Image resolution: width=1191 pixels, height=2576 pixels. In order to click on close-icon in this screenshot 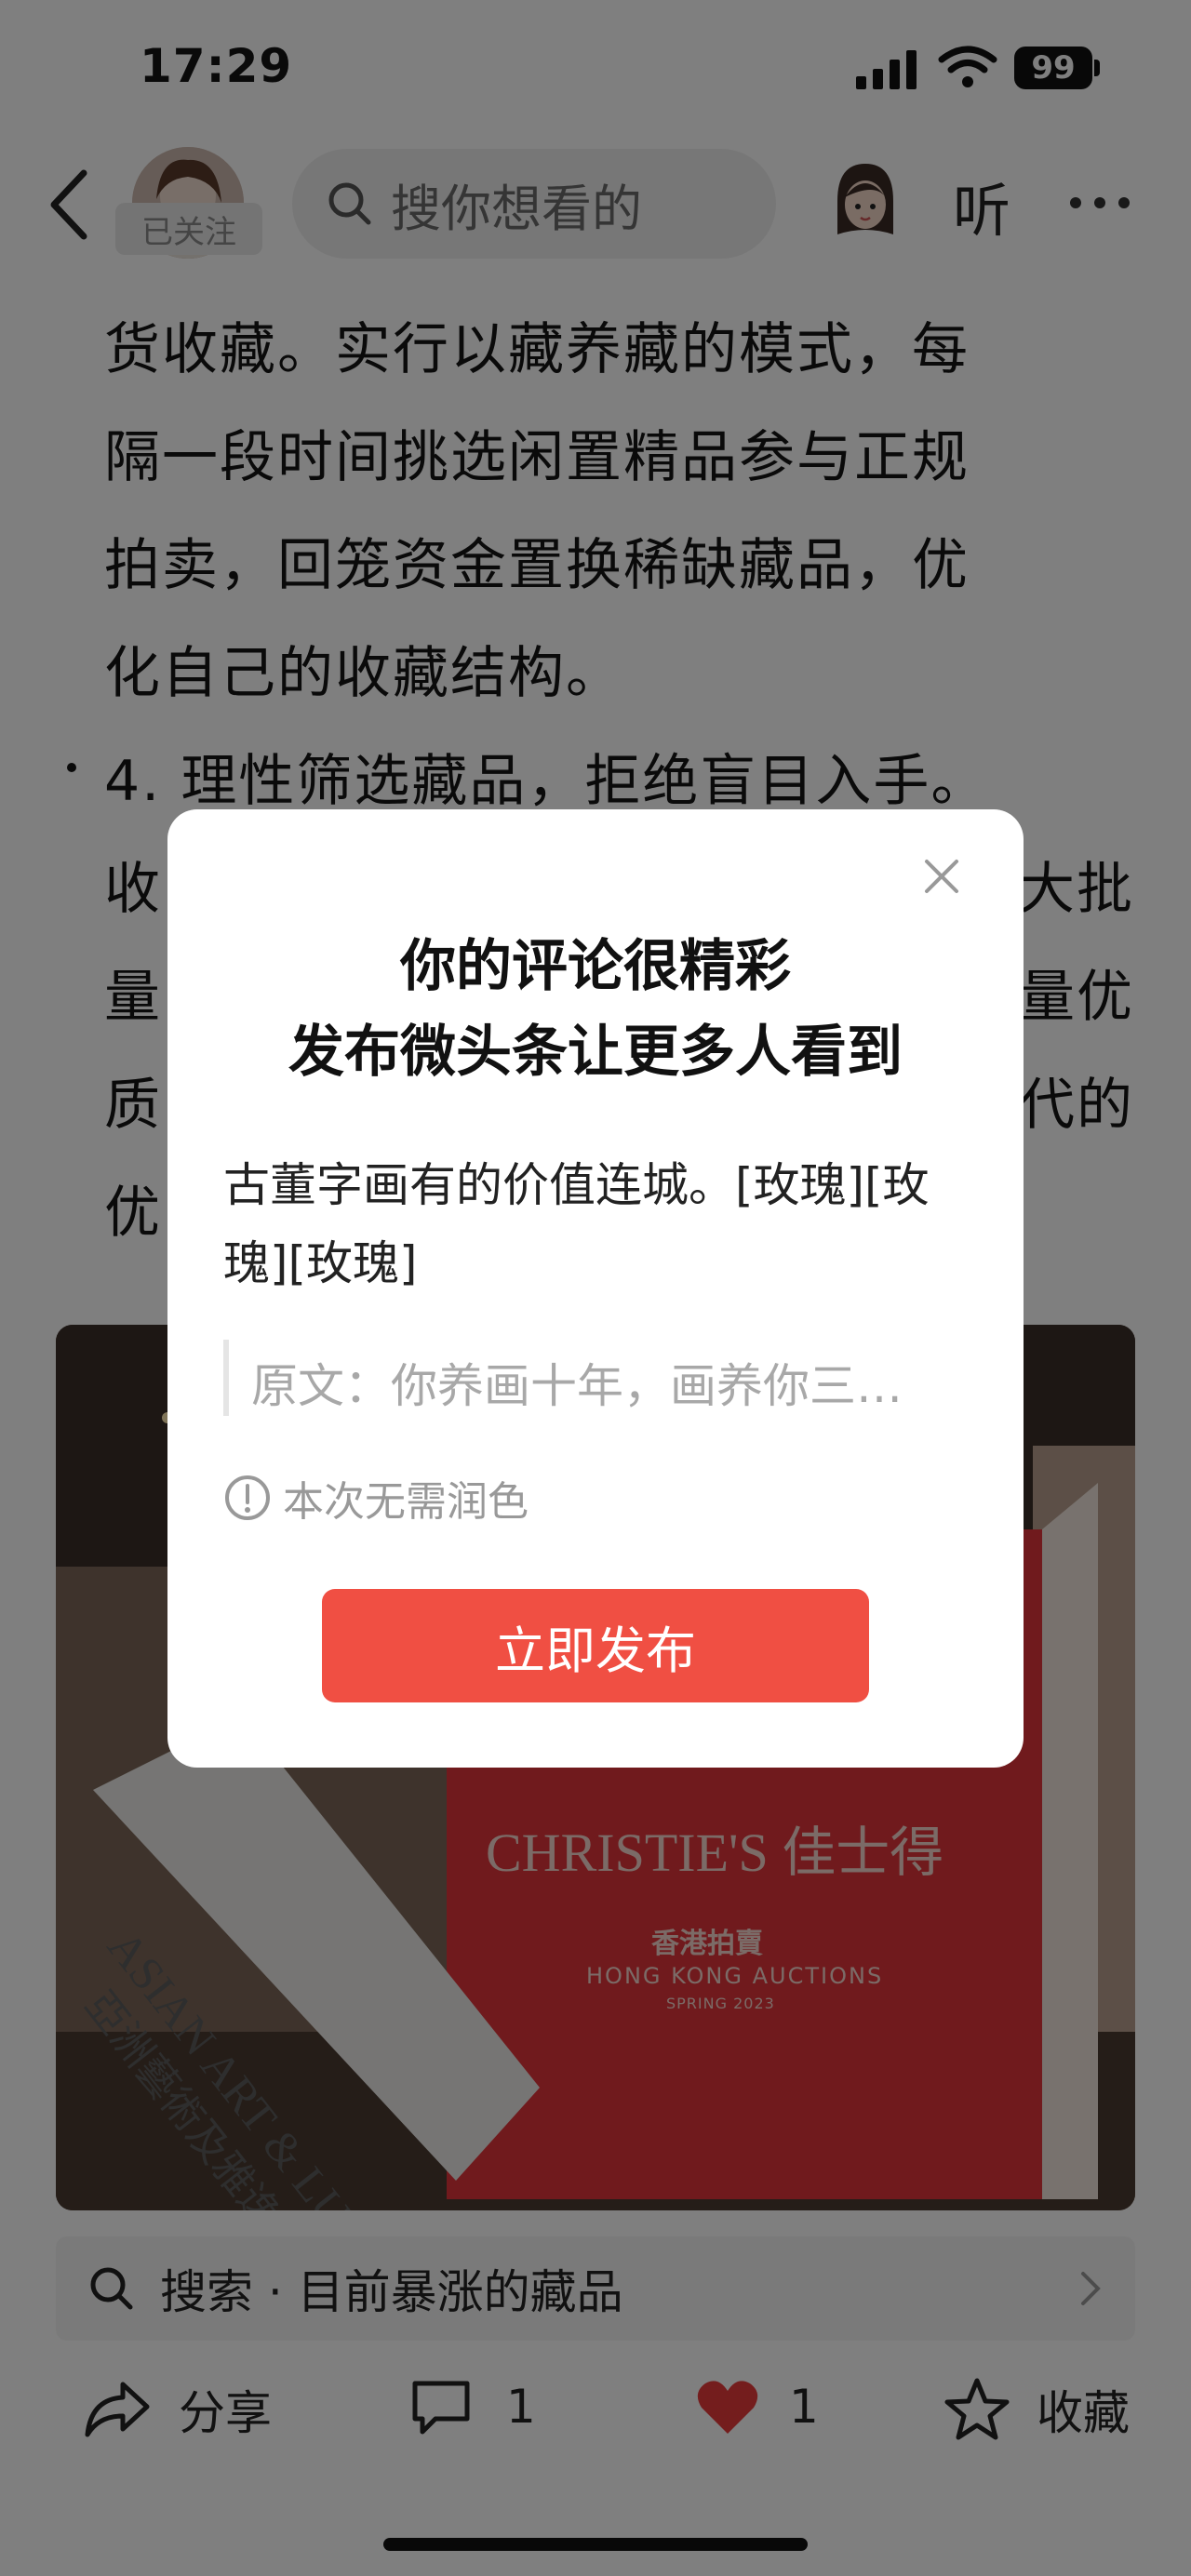, I will do `click(941, 876)`.